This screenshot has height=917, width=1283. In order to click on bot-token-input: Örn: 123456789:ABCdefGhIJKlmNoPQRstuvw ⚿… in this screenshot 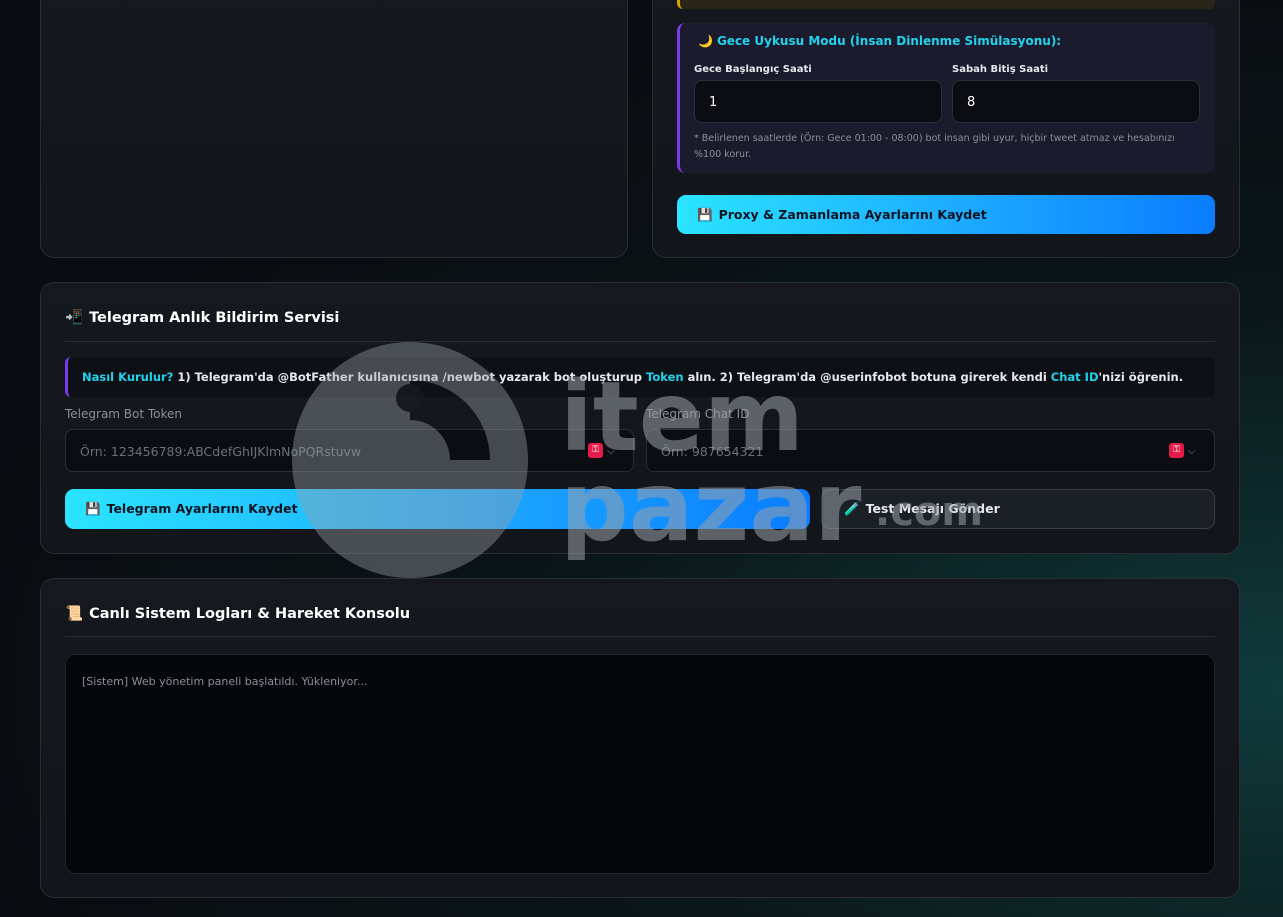, I will do `click(349, 450)`.